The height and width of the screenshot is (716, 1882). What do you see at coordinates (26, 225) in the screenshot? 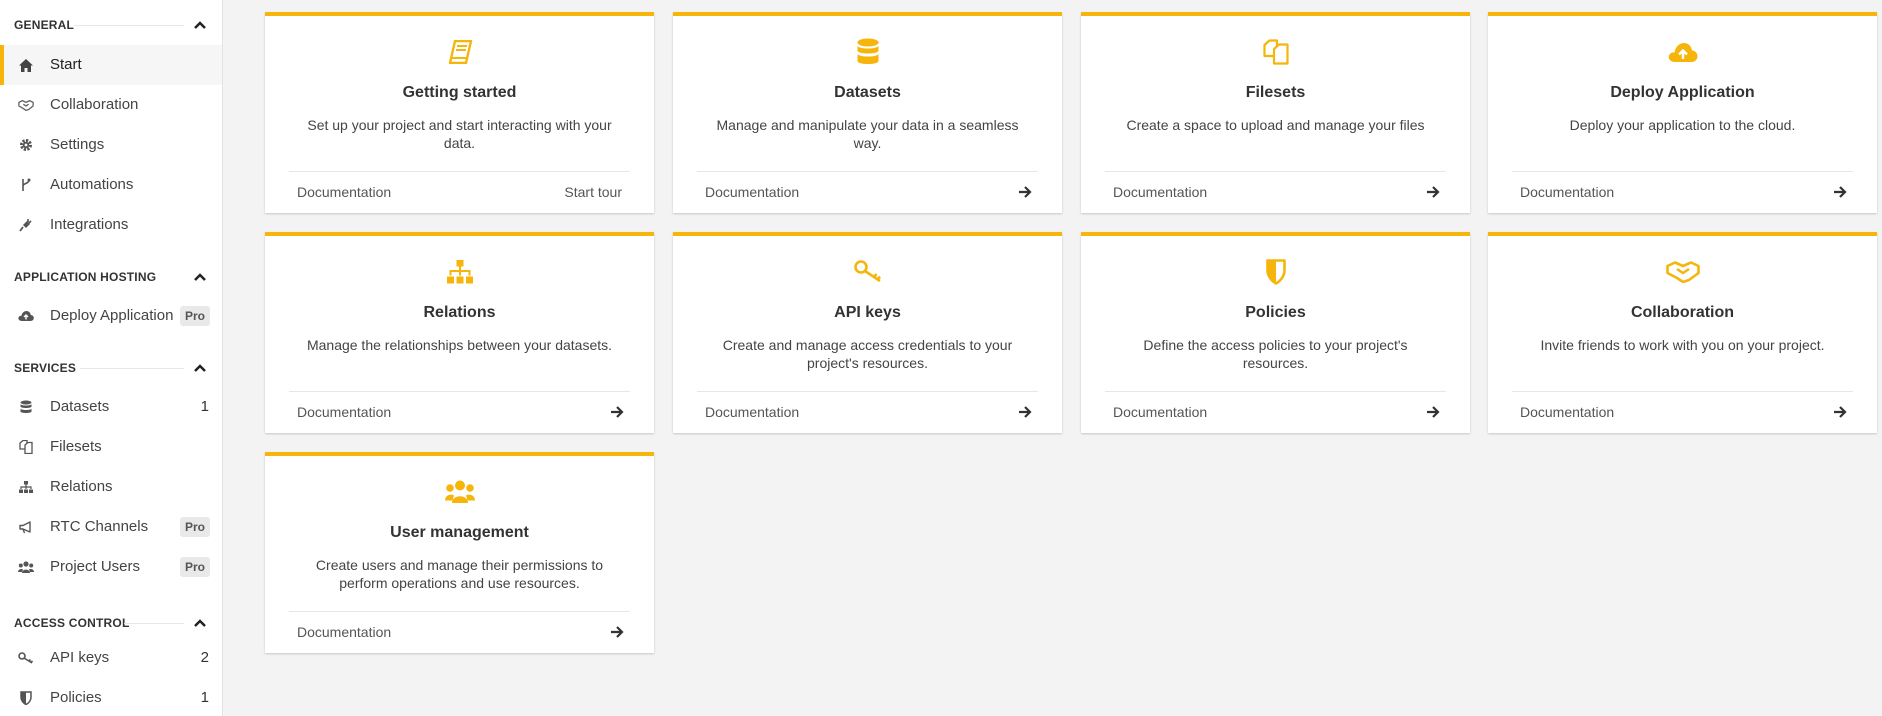
I see `plug-icon` at bounding box center [26, 225].